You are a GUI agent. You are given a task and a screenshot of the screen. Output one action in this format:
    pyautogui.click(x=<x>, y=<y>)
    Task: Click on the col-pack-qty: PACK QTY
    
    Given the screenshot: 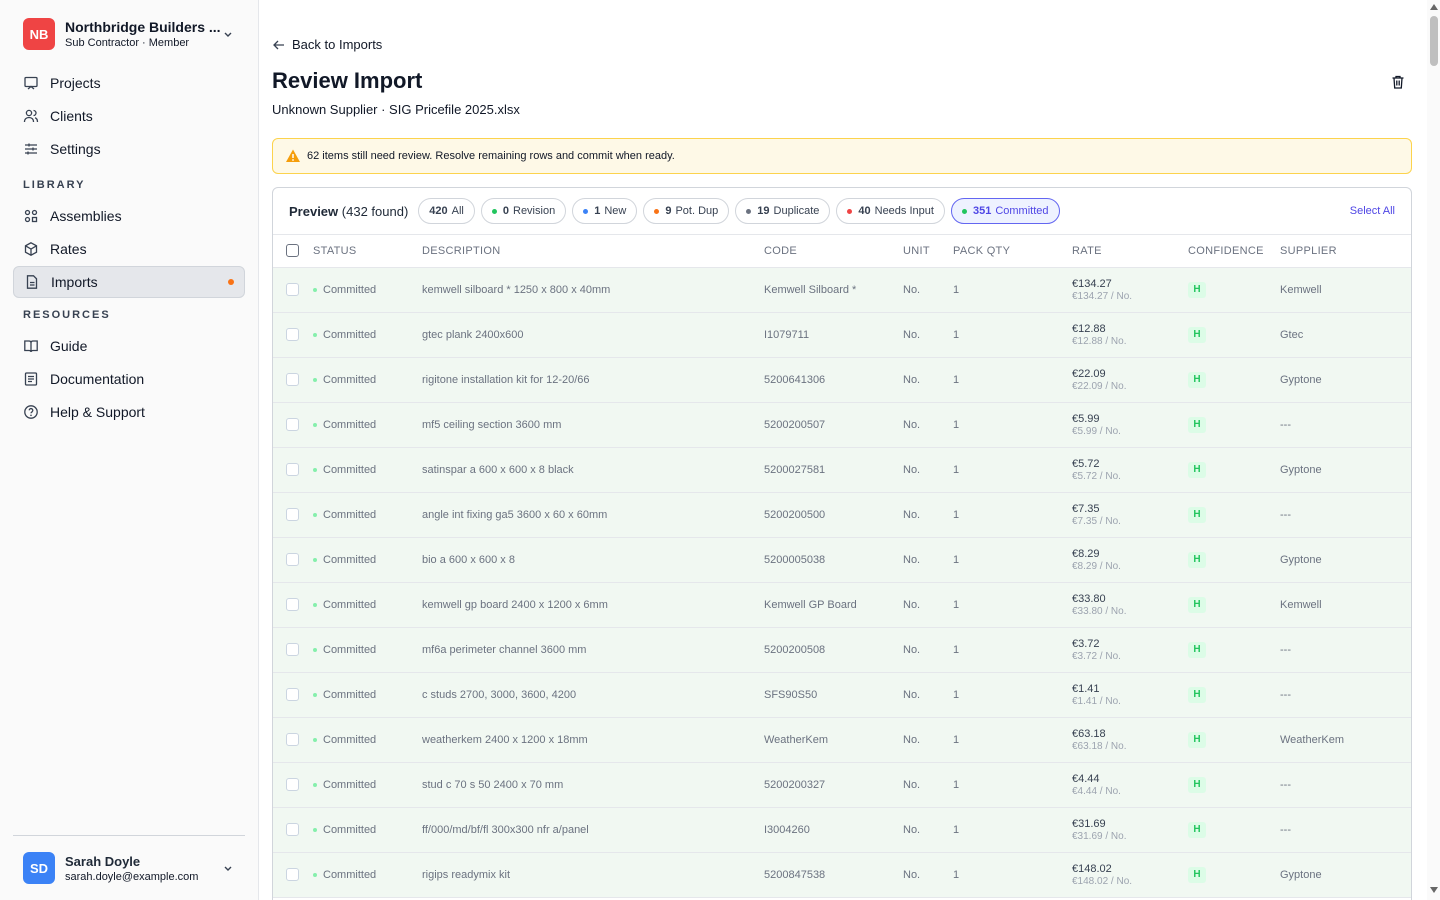 What is the action you would take?
    pyautogui.click(x=1012, y=251)
    